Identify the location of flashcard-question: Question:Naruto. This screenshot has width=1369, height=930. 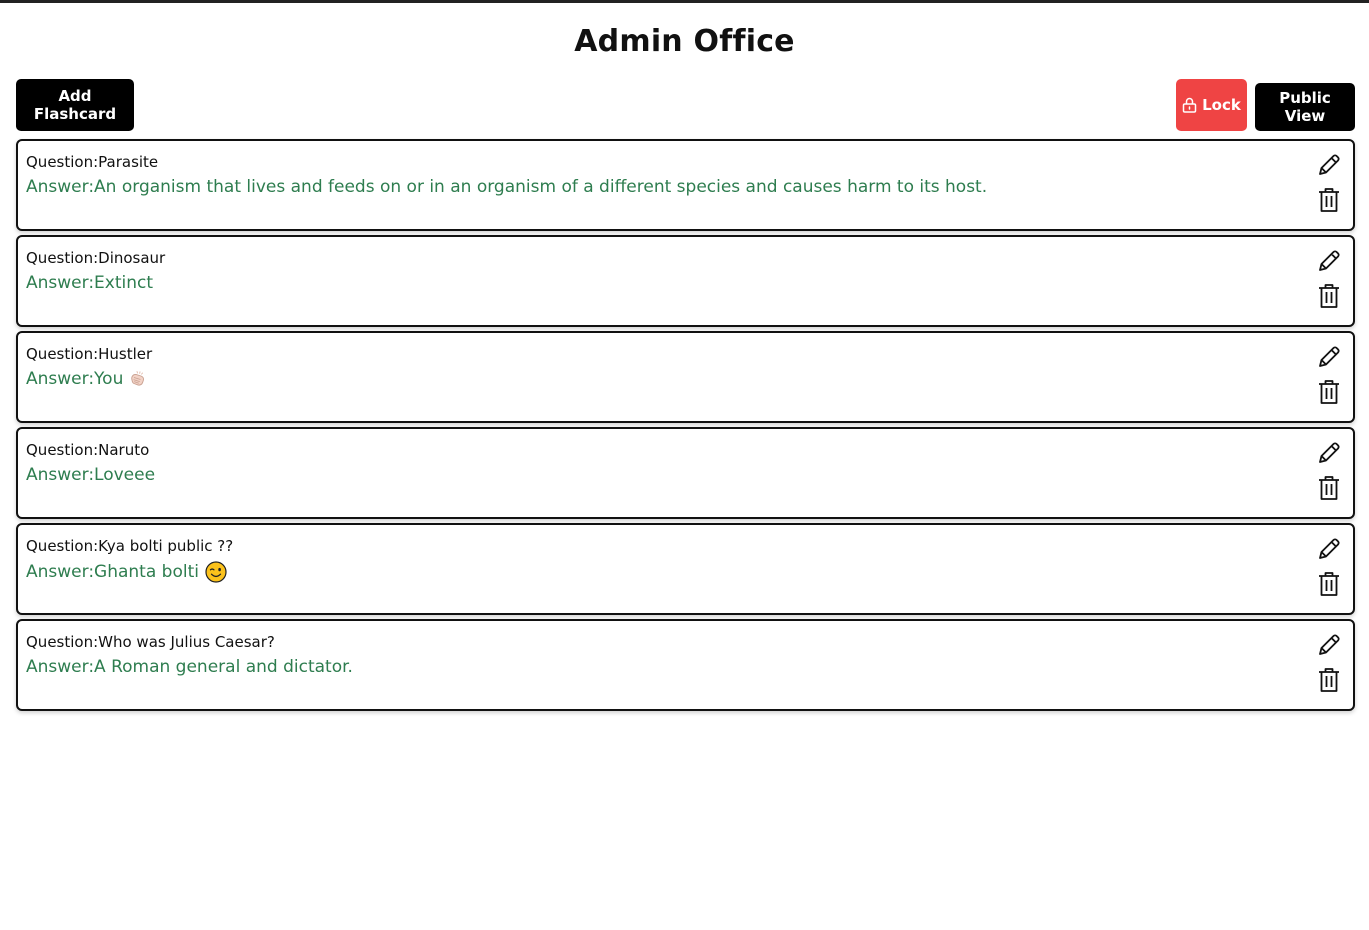
(88, 450).